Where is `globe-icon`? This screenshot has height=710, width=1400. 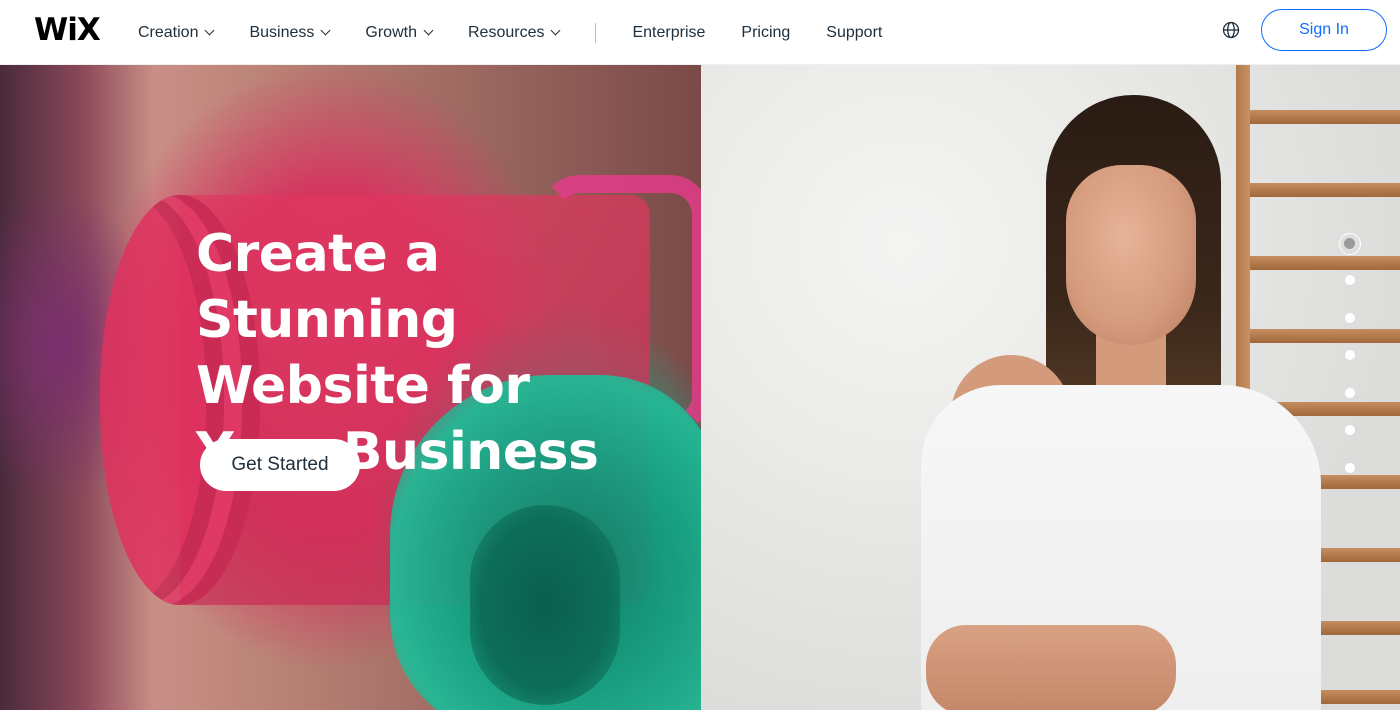 globe-icon is located at coordinates (1231, 30).